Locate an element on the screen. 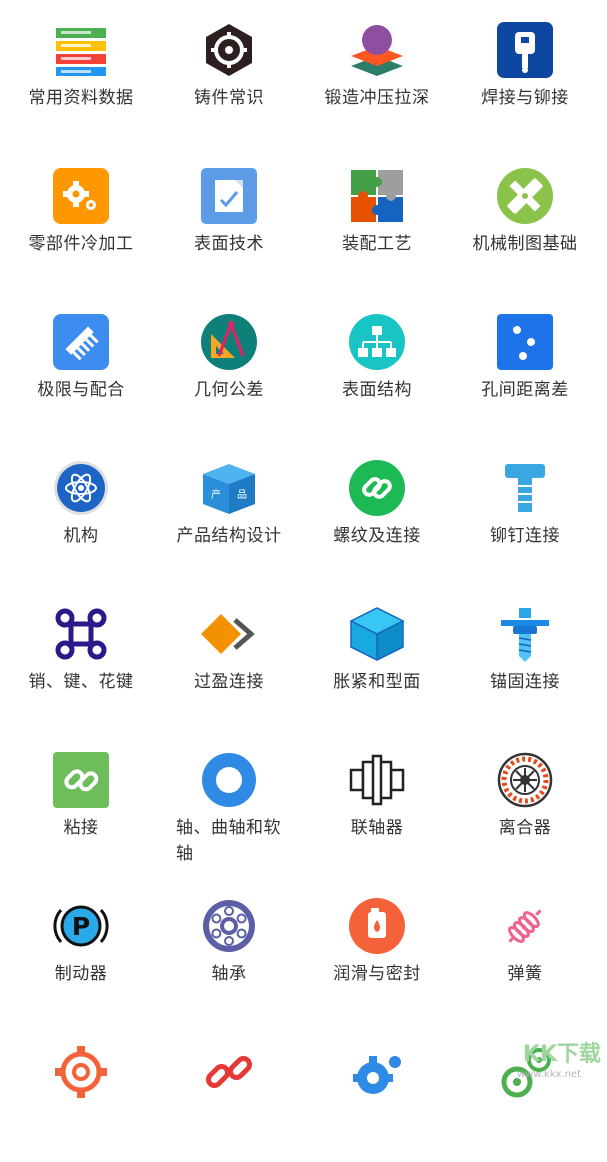 This screenshot has width=607, height=1162. category-label: 销、键、花键 is located at coordinates (81, 682).